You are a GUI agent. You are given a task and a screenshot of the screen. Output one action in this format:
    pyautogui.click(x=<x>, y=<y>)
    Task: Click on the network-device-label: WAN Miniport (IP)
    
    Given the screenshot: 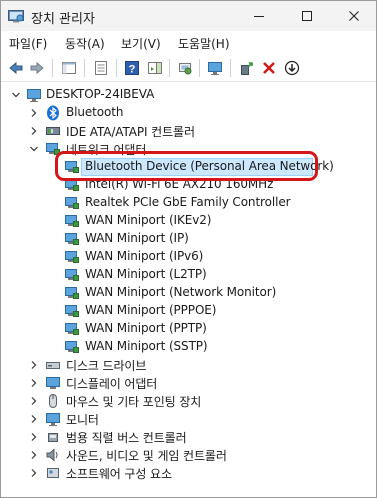 What is the action you would take?
    pyautogui.click(x=137, y=238)
    